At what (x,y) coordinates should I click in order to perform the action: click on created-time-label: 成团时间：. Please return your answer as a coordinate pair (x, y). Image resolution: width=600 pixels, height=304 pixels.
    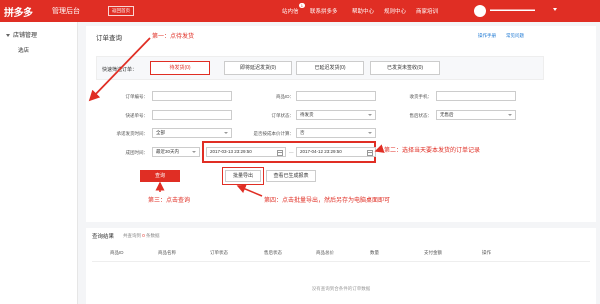
    Looking at the image, I should click on (137, 152).